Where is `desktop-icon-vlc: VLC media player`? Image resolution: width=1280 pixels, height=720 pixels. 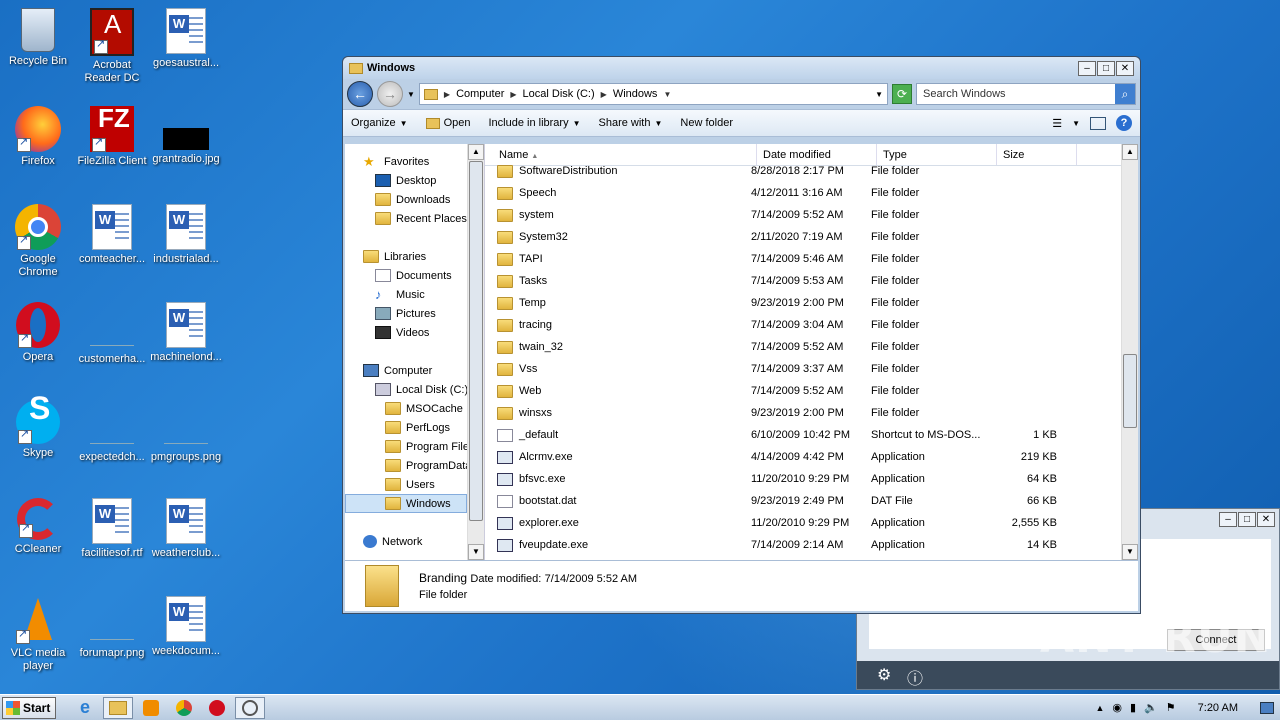 desktop-icon-vlc: VLC media player is located at coordinates (38, 634).